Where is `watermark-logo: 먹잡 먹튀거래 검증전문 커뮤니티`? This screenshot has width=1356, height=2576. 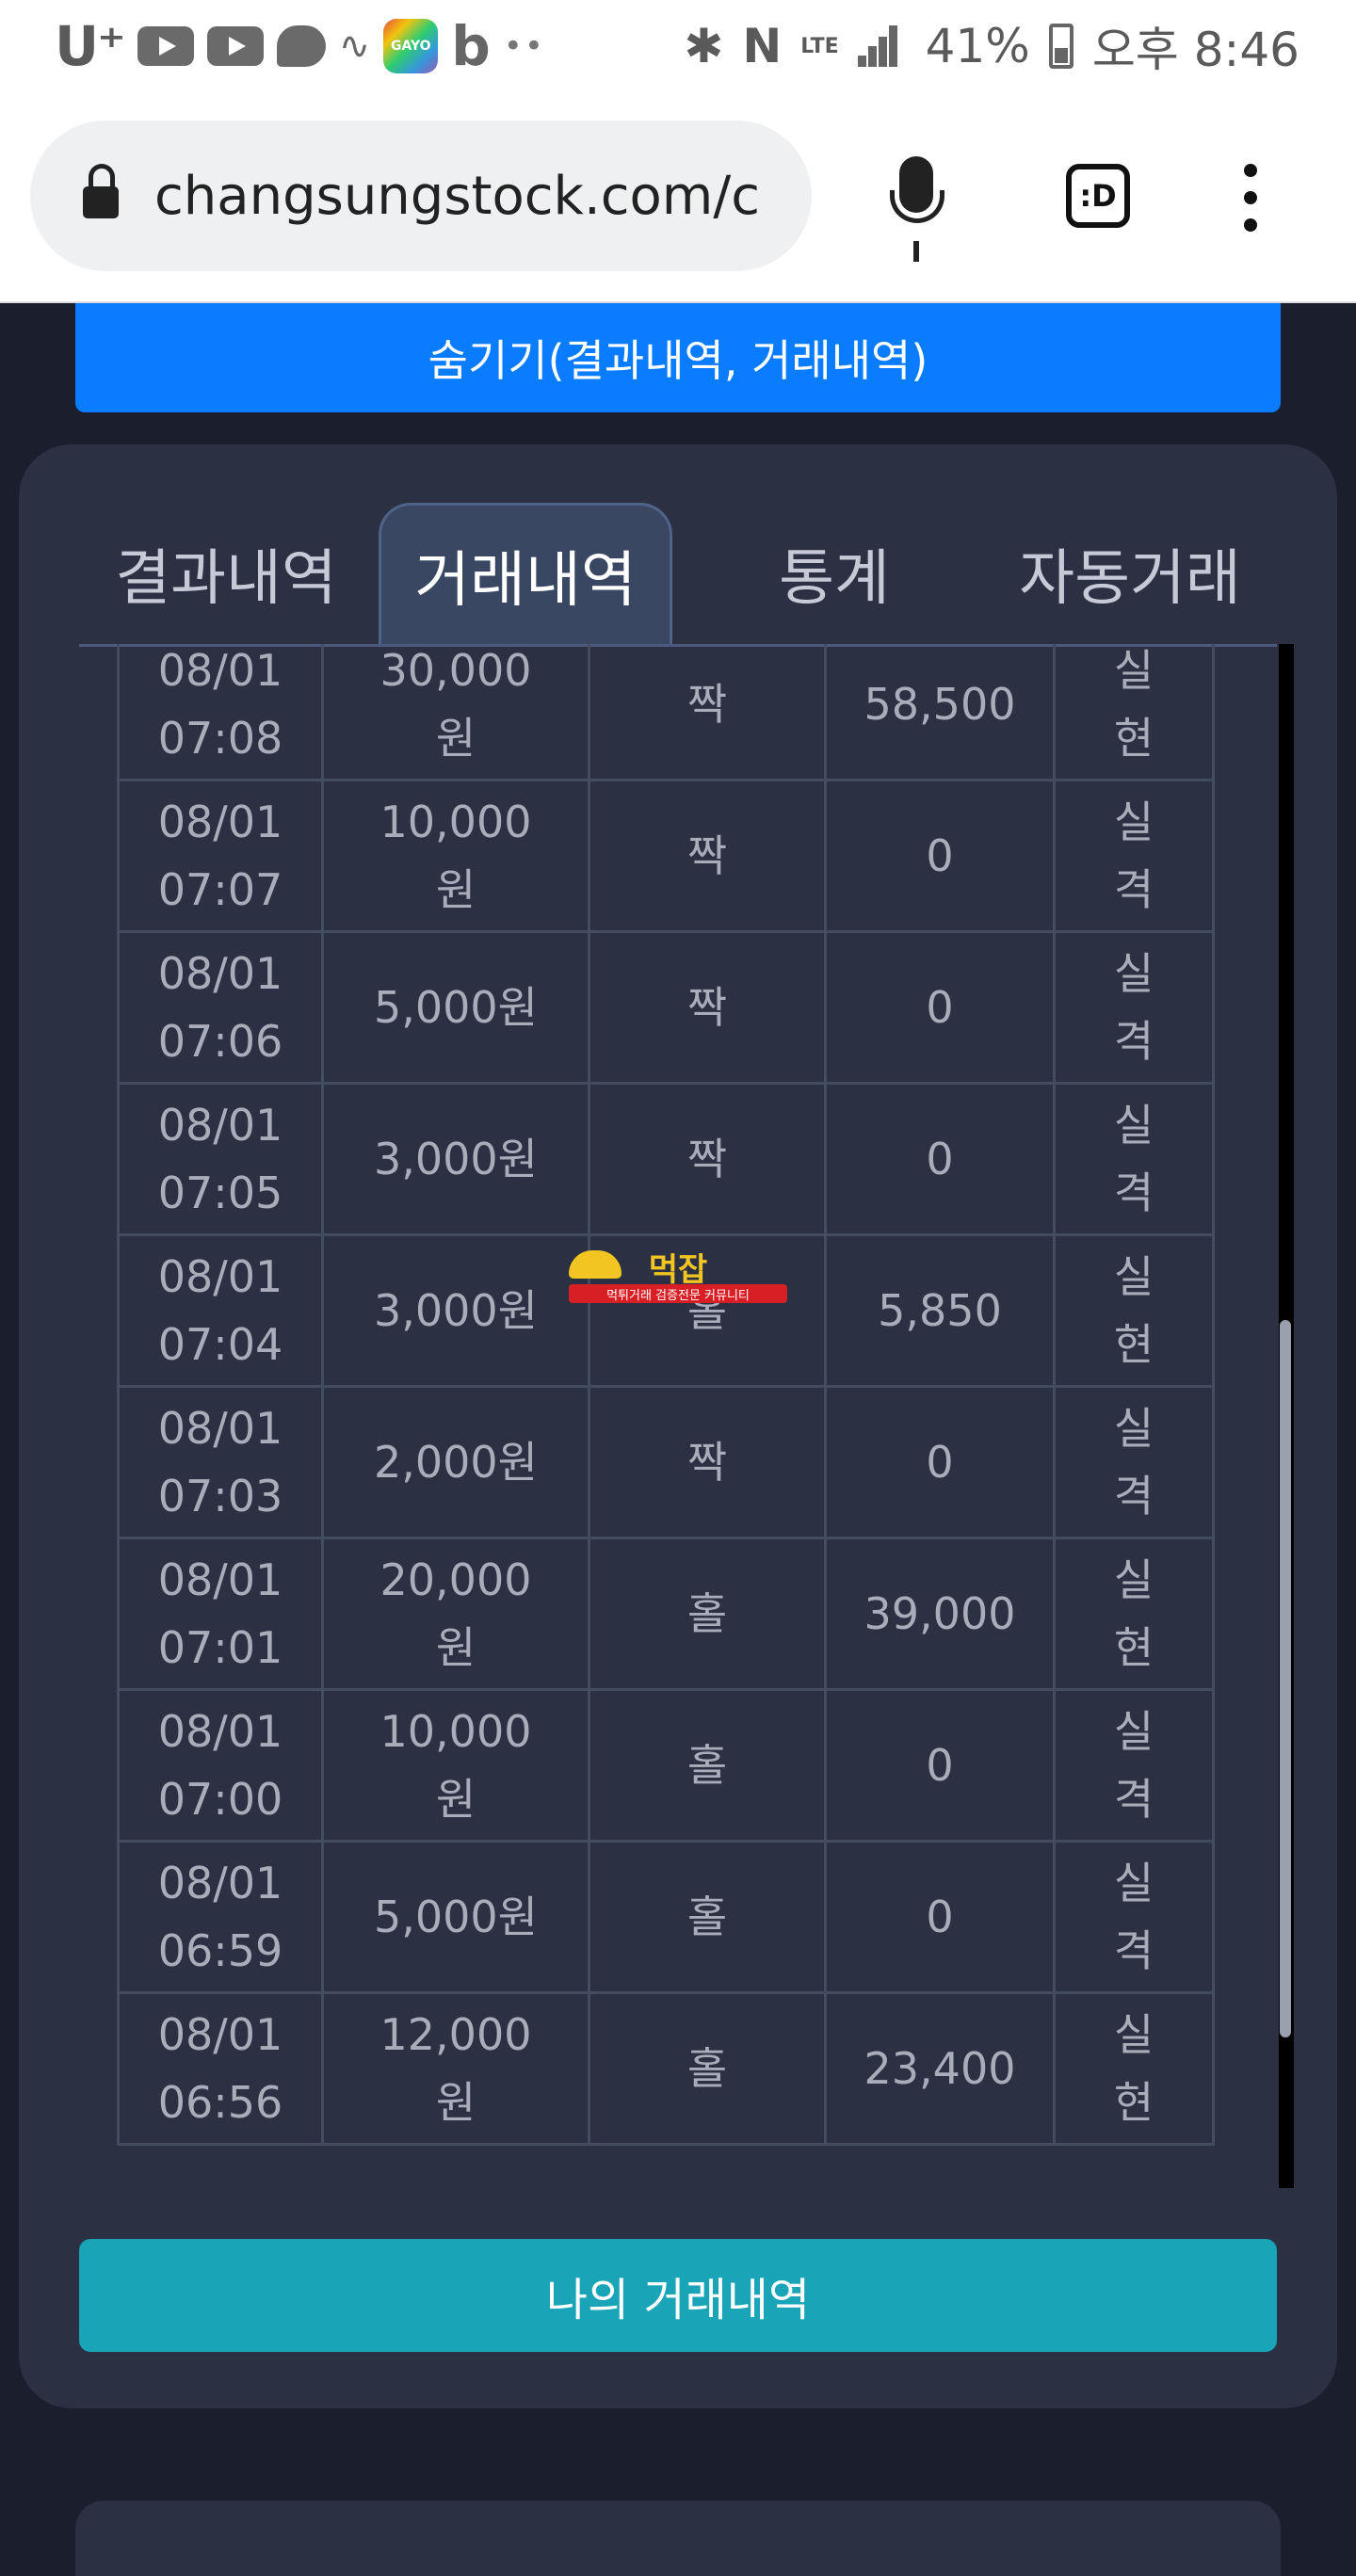 watermark-logo: 먹잡 먹튀거래 검증전문 커뮤니티 is located at coordinates (678, 1275).